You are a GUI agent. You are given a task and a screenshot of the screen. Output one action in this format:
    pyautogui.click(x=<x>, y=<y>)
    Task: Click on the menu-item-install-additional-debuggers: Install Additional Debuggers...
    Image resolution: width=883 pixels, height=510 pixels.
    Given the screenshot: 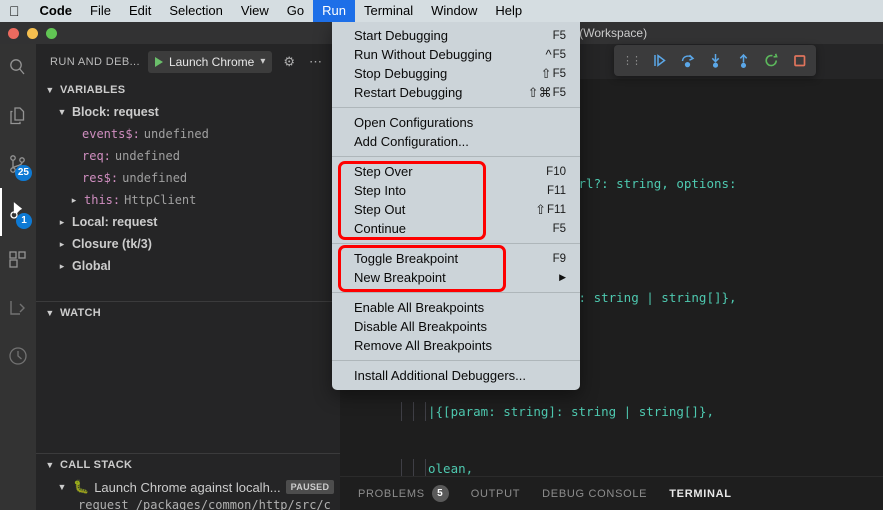 What is the action you would take?
    pyautogui.click(x=456, y=375)
    